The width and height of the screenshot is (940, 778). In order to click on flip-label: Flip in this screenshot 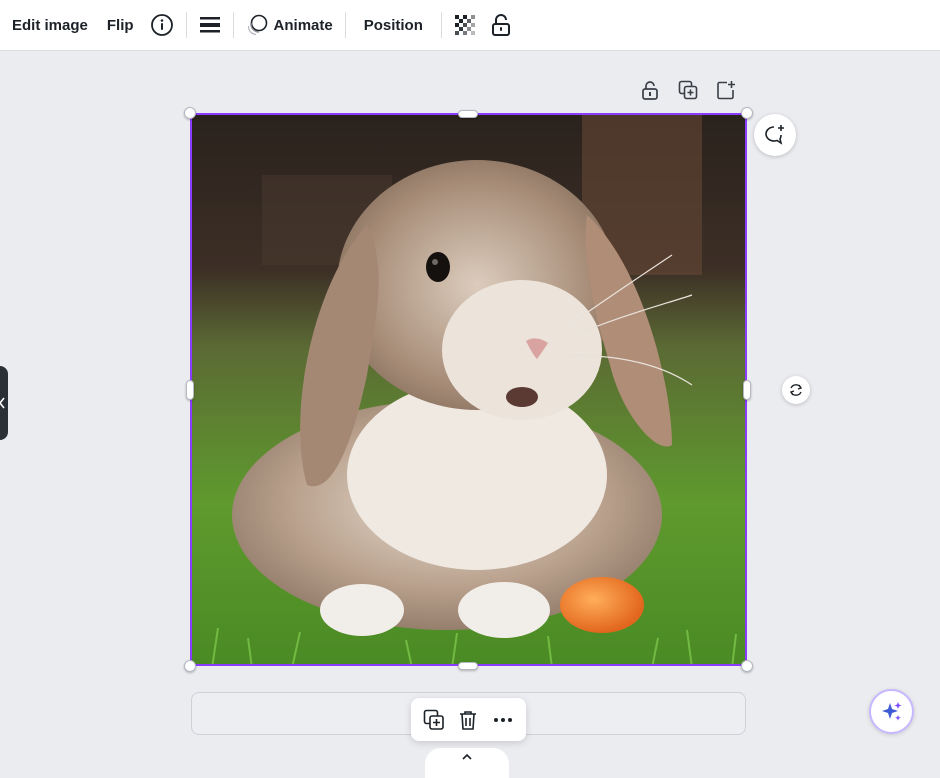, I will do `click(120, 25)`.